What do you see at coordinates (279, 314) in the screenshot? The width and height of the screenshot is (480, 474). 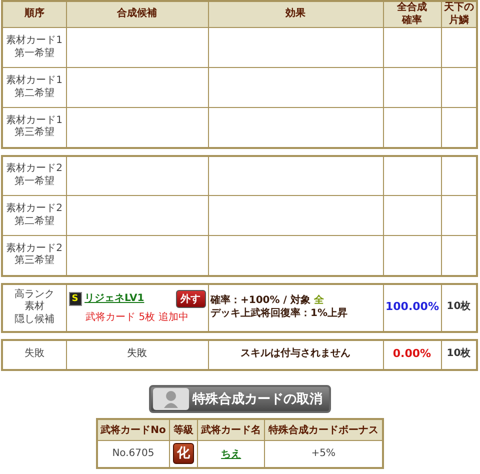 I see `effect-description: デッキ上武将回復率：1%上昇` at bounding box center [279, 314].